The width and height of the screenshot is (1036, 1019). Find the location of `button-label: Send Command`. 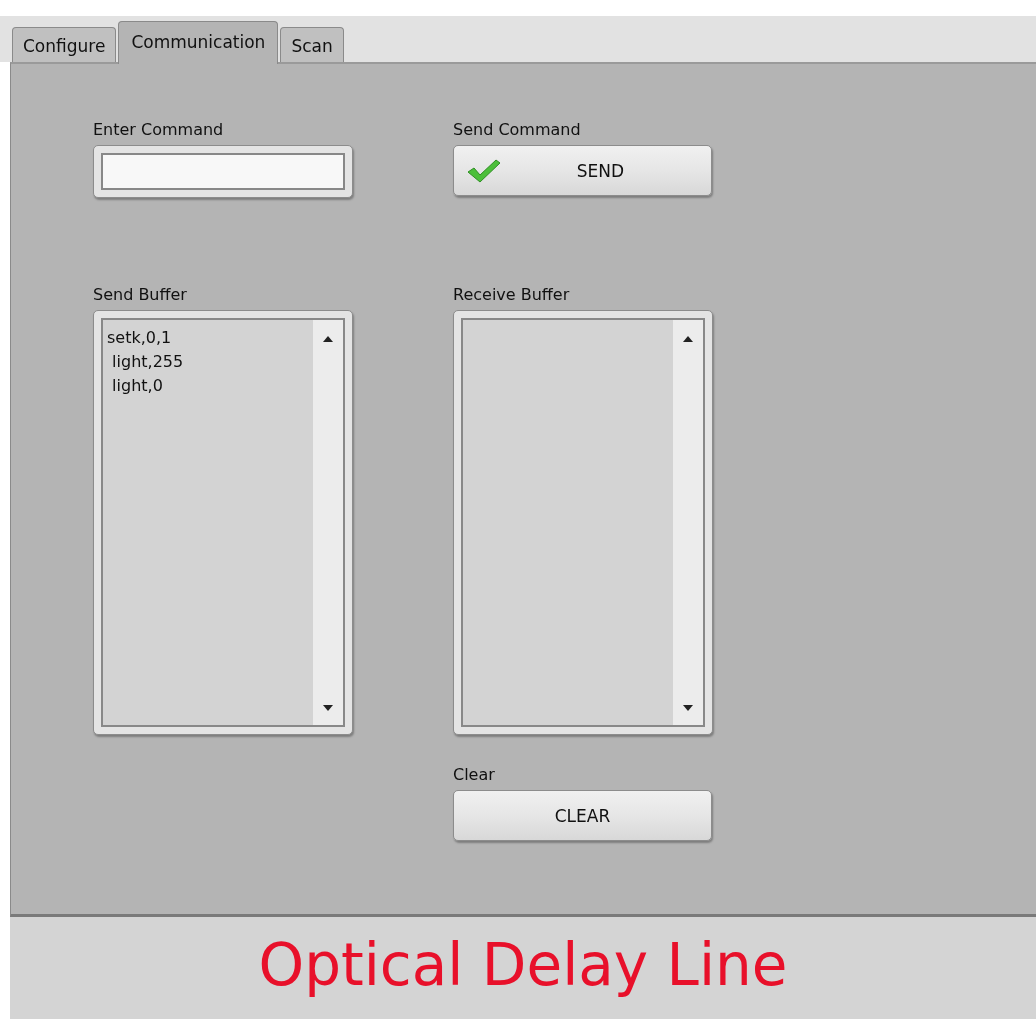

button-label: Send Command is located at coordinates (517, 129).